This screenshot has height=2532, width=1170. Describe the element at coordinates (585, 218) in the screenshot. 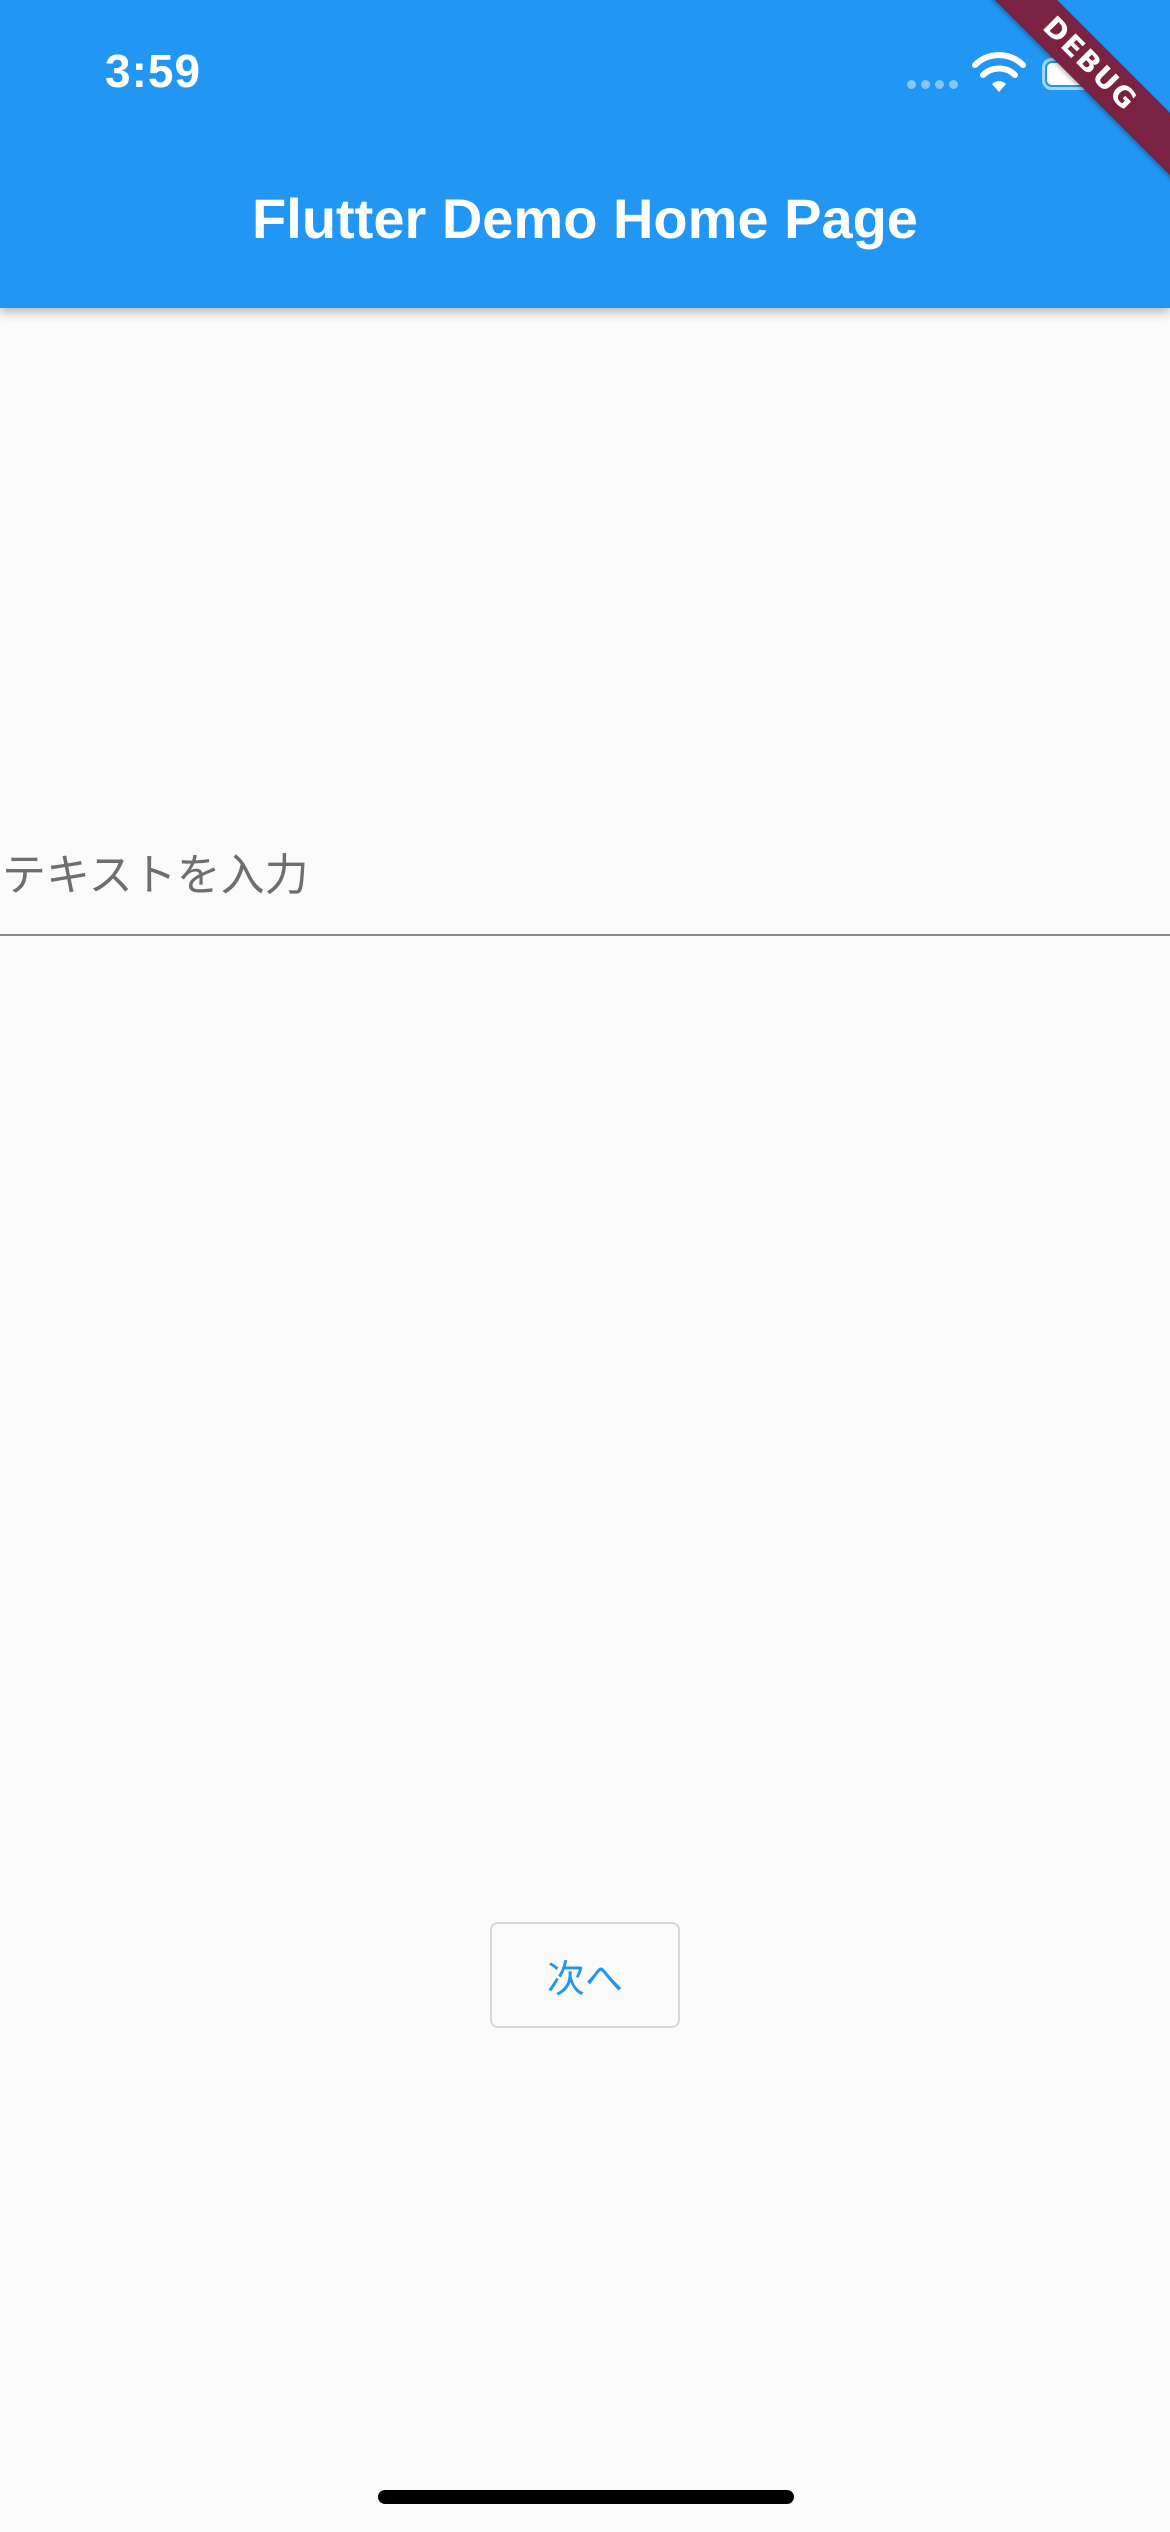

I see `page-title: Flutter Demo Home Page` at that location.